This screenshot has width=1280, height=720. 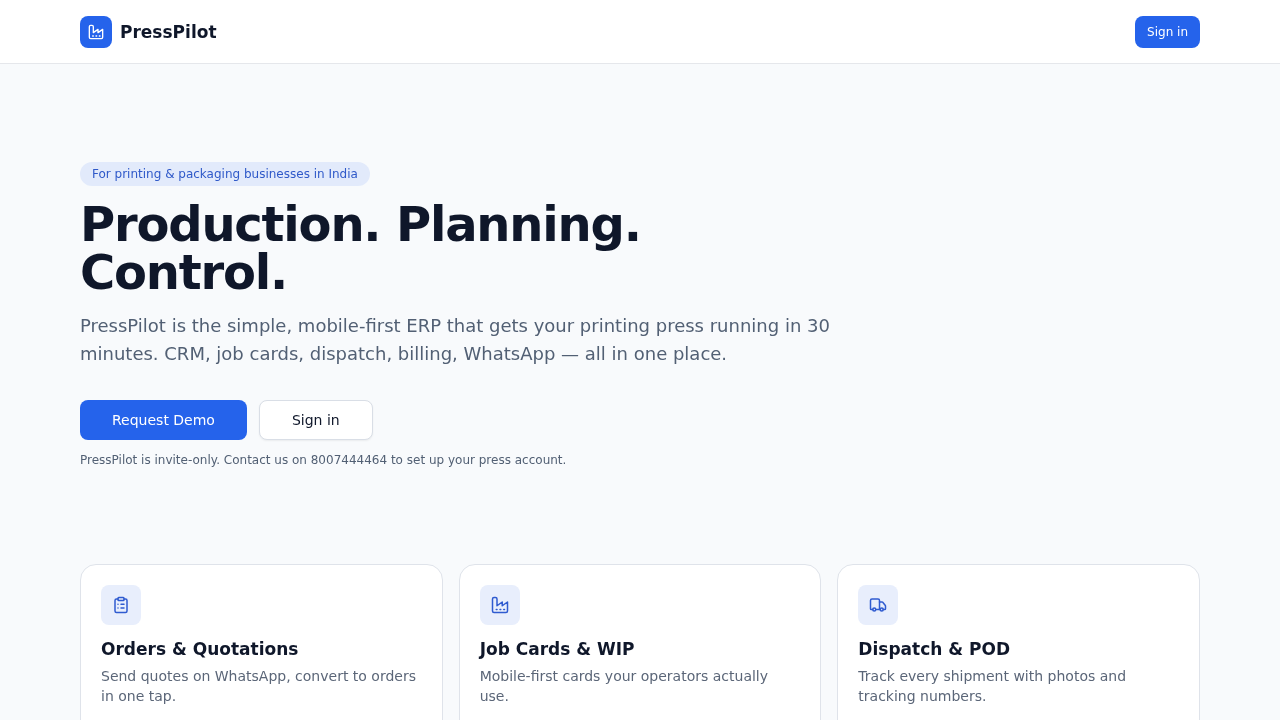 I want to click on feature-title: Orders & Quotations, so click(x=200, y=649).